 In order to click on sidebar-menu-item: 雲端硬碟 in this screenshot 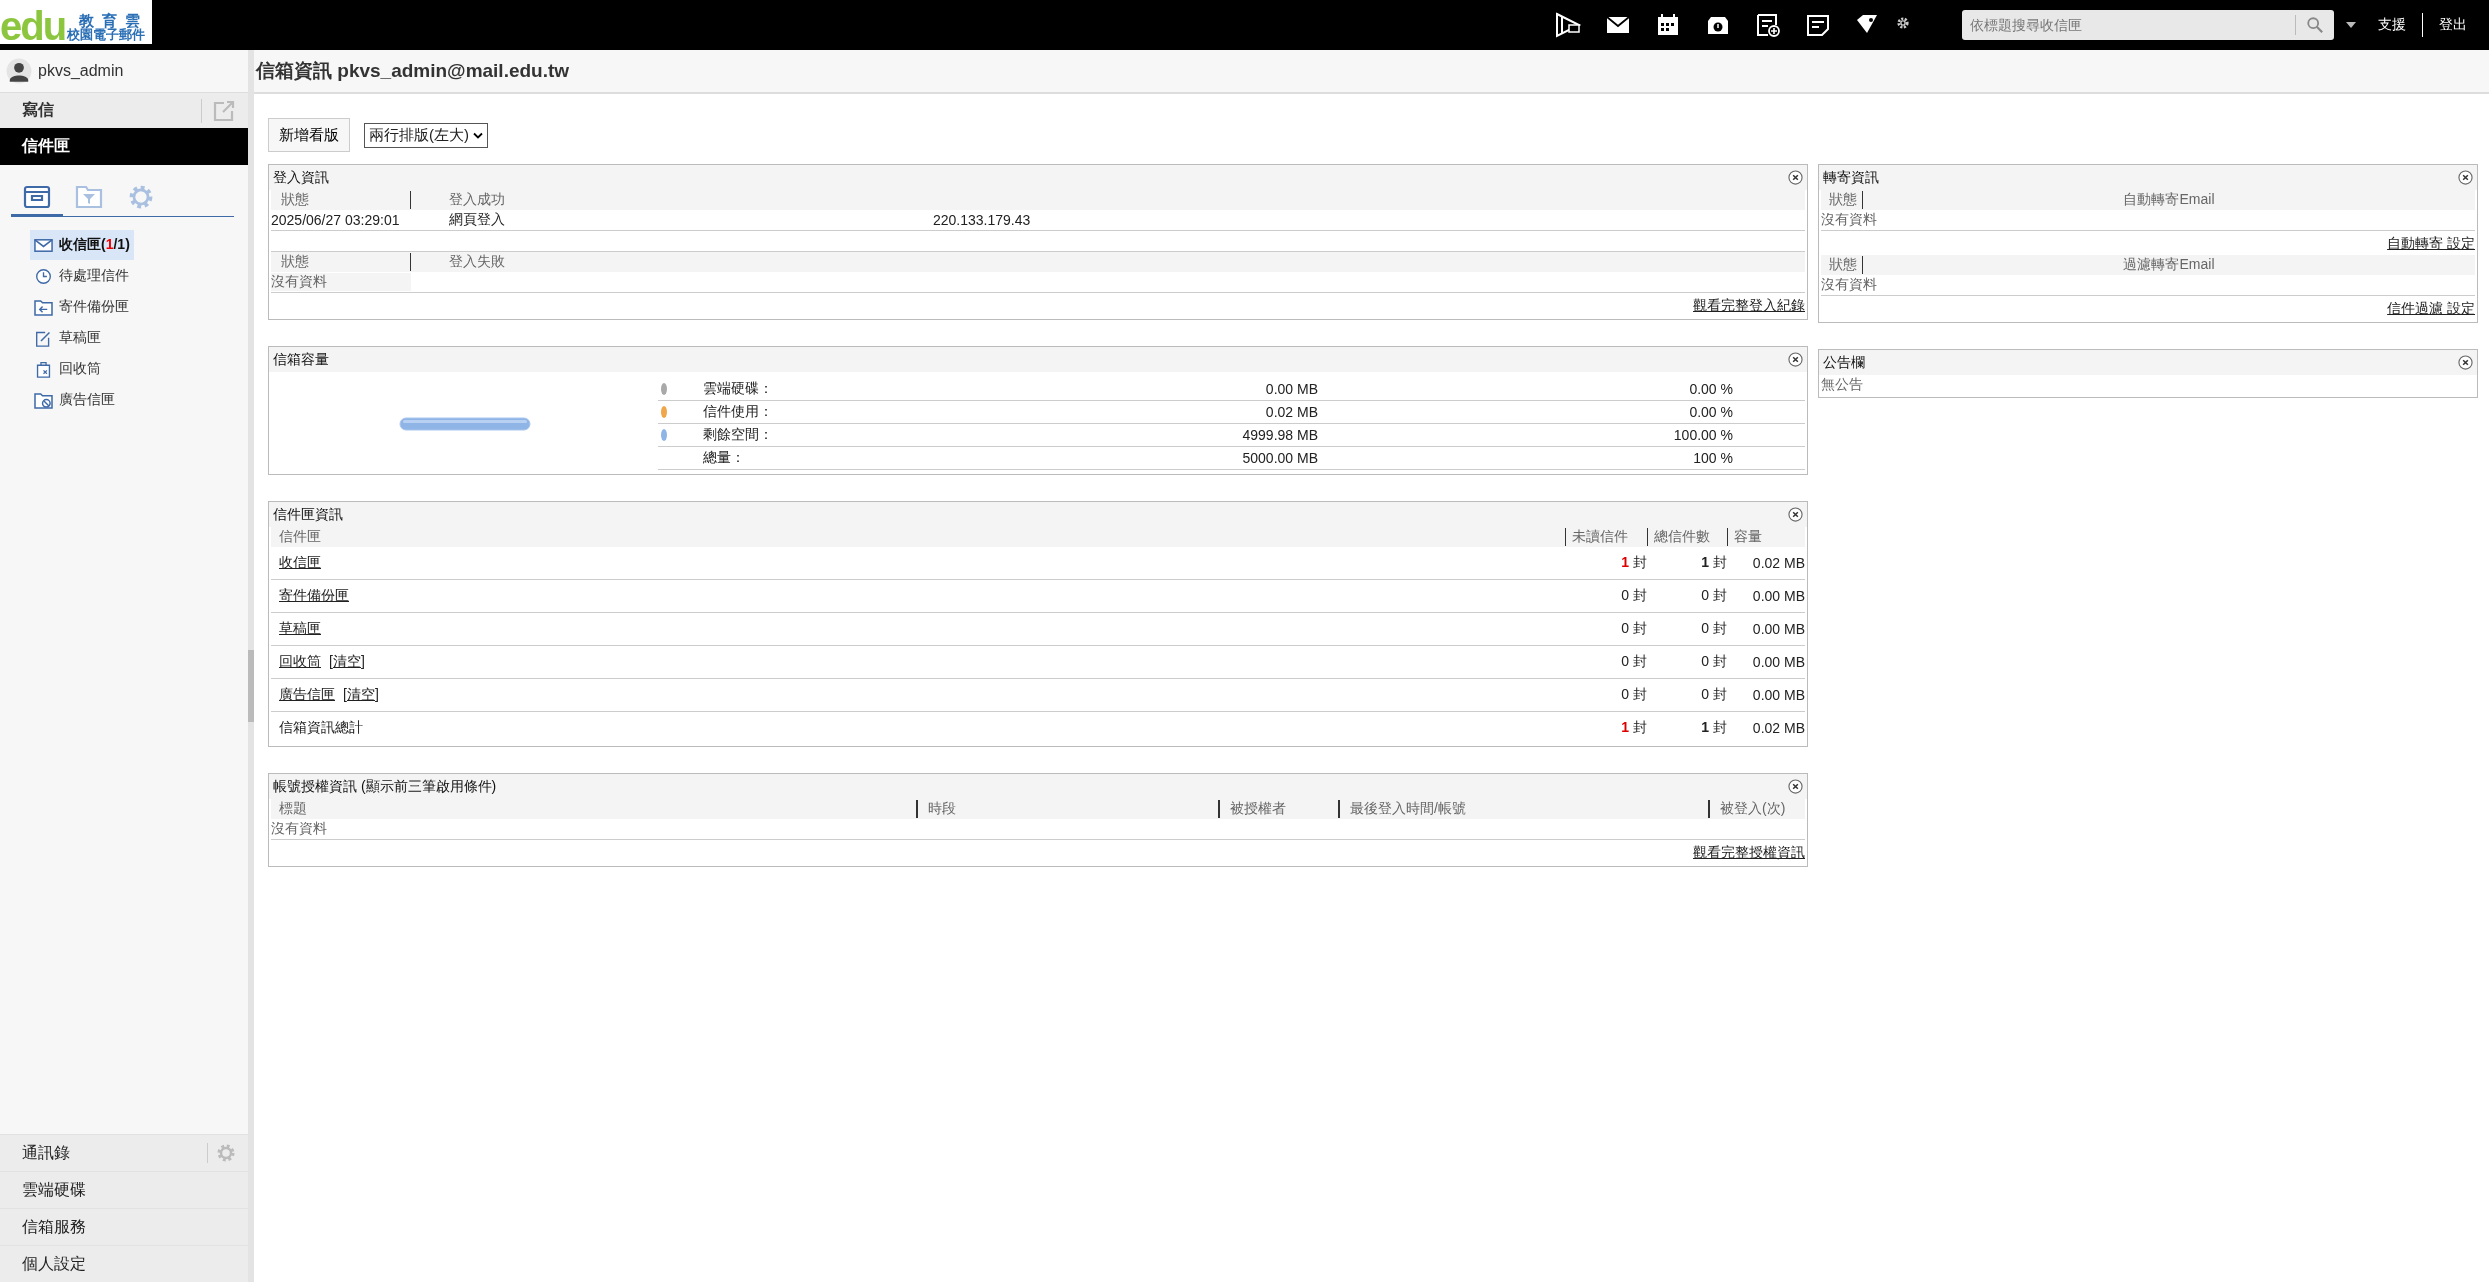, I will do `click(124, 1189)`.